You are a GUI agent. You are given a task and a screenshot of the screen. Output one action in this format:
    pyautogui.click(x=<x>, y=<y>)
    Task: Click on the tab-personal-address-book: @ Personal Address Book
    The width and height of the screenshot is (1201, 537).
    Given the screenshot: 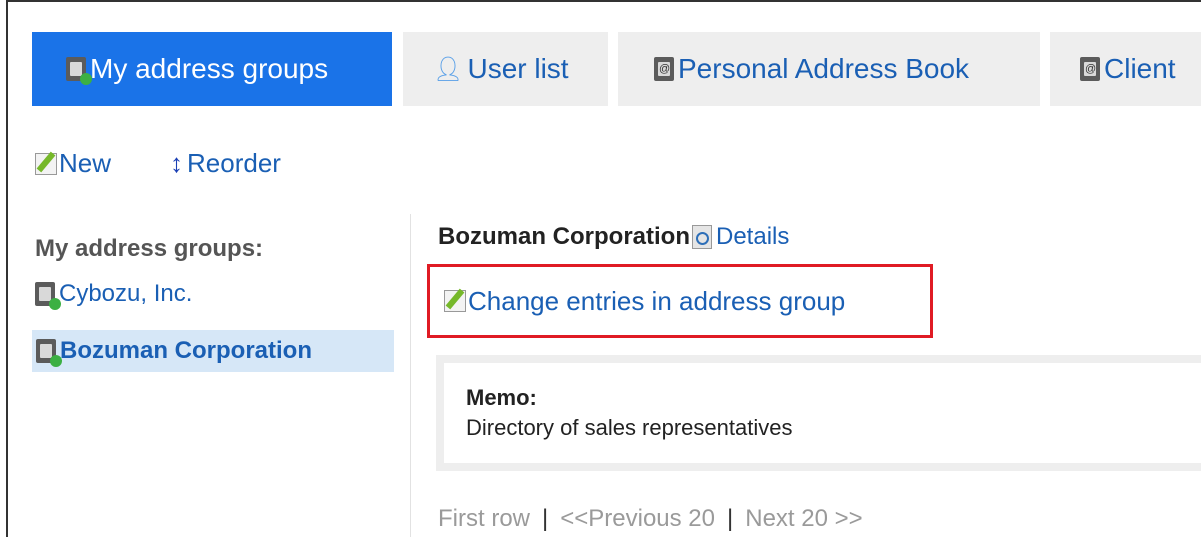 What is the action you would take?
    pyautogui.click(x=829, y=69)
    